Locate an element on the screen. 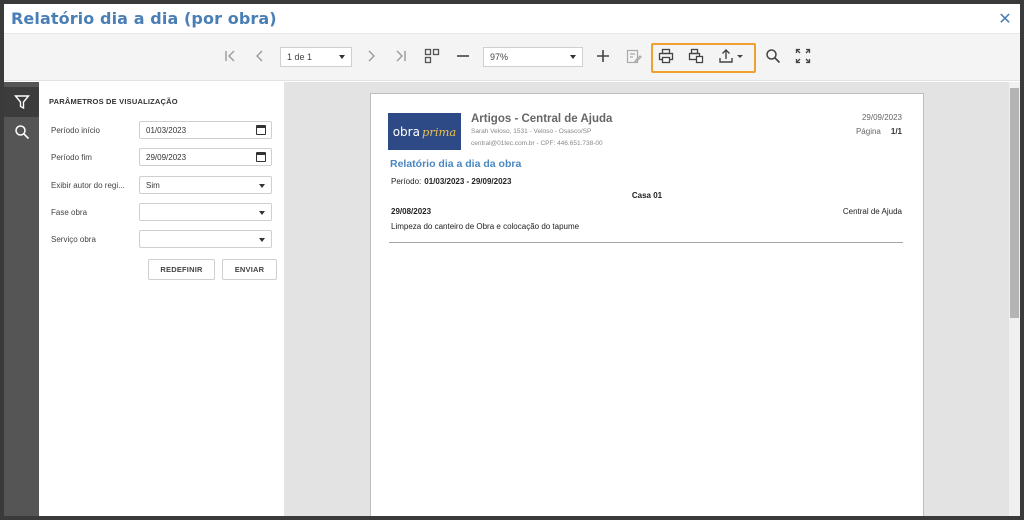 The width and height of the screenshot is (1024, 520). last-page-icon is located at coordinates (401, 56).